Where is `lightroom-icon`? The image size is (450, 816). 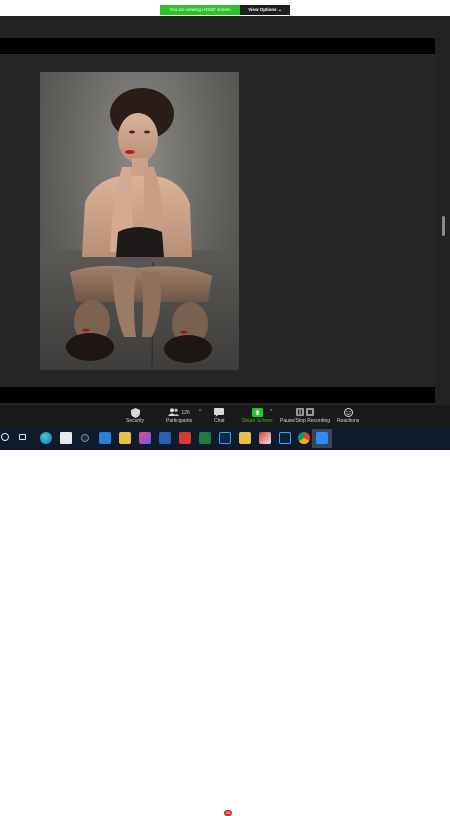 lightroom-icon is located at coordinates (225, 438).